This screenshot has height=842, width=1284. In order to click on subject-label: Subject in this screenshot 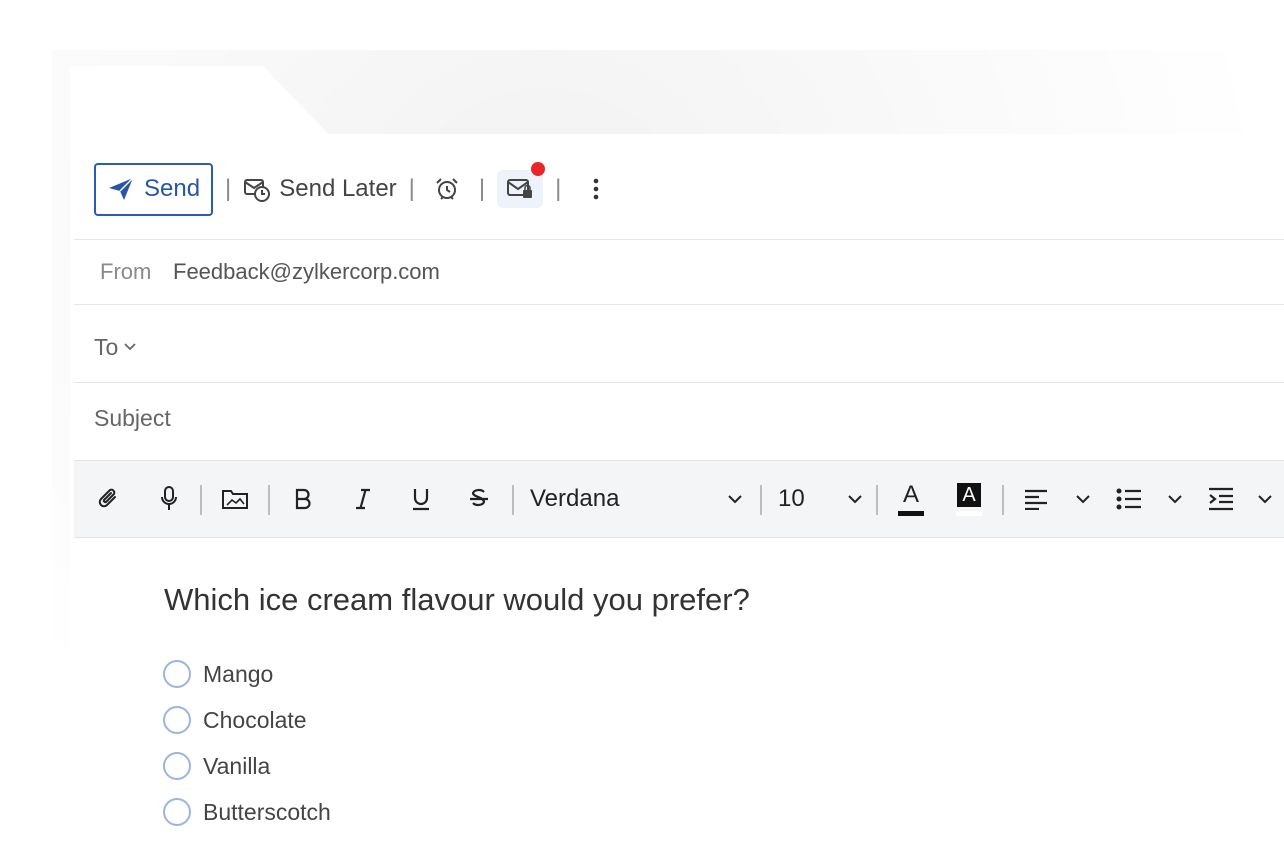, I will do `click(132, 418)`.